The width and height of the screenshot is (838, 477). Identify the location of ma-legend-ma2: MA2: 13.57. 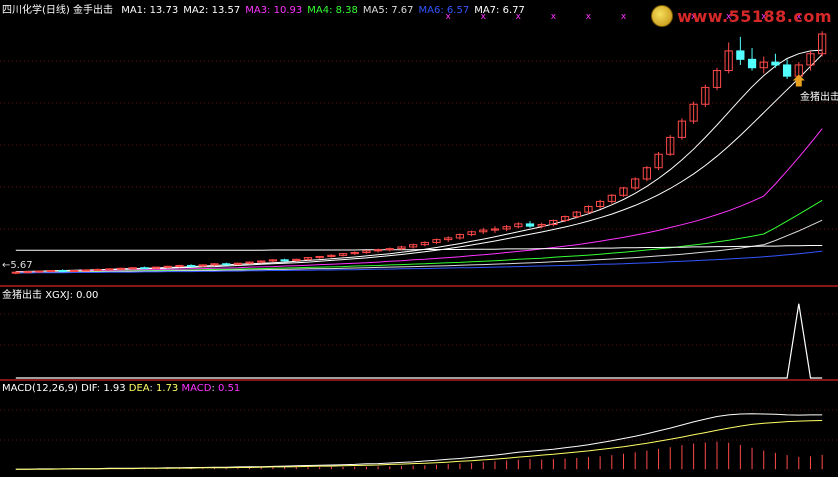
(212, 10).